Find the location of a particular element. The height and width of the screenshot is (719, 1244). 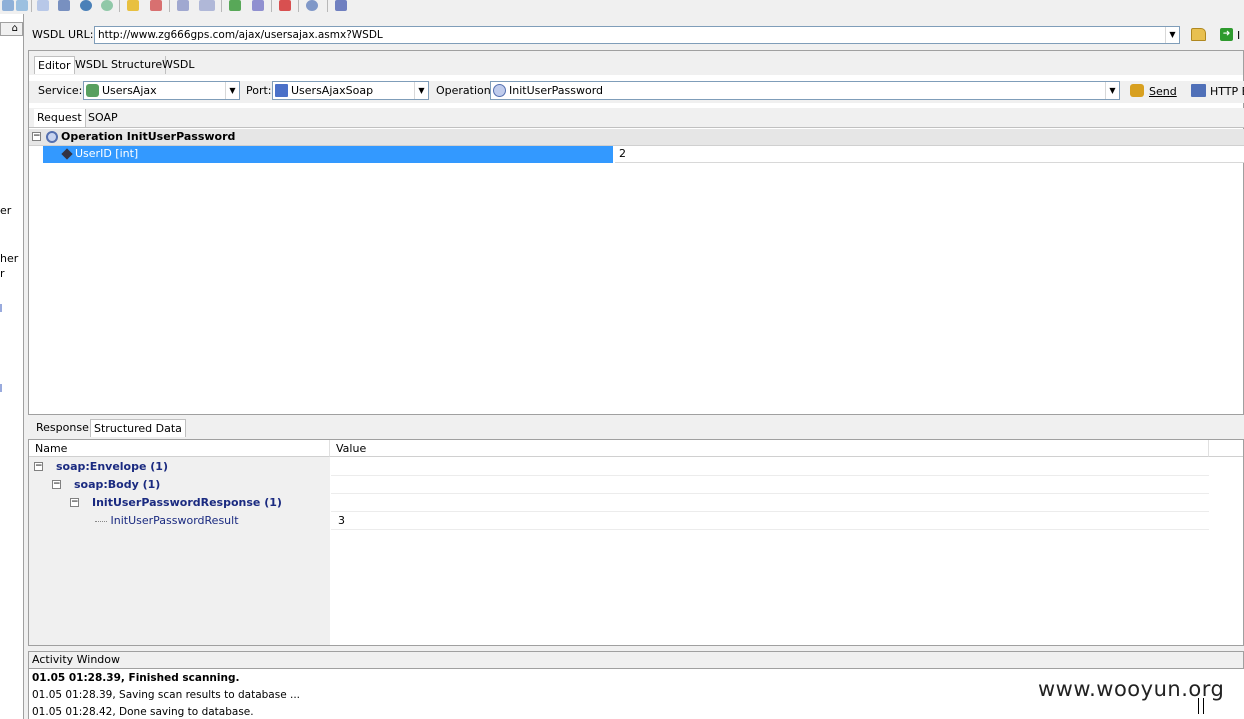

tab-wsdl: WSDL is located at coordinates (178, 65).